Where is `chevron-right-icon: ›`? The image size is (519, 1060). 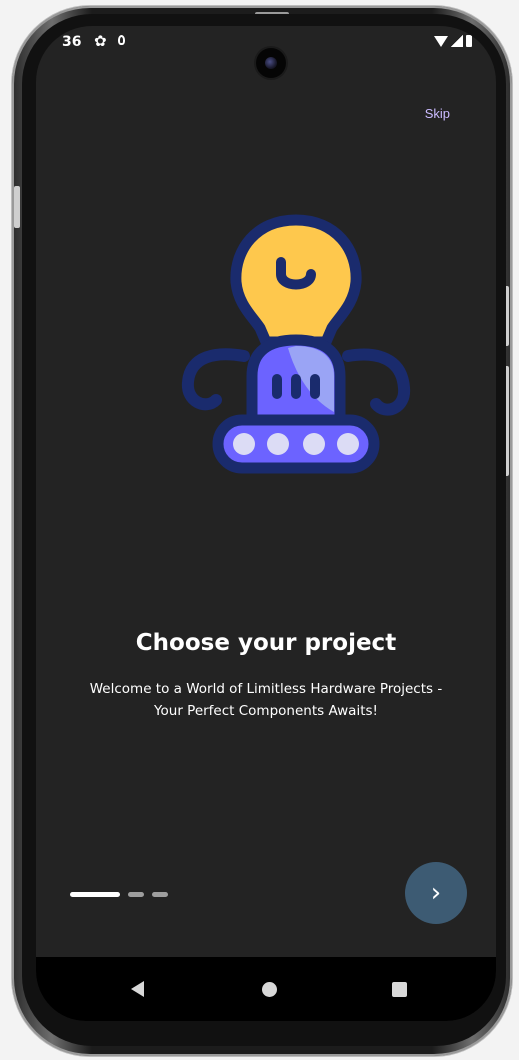 chevron-right-icon: › is located at coordinates (436, 893).